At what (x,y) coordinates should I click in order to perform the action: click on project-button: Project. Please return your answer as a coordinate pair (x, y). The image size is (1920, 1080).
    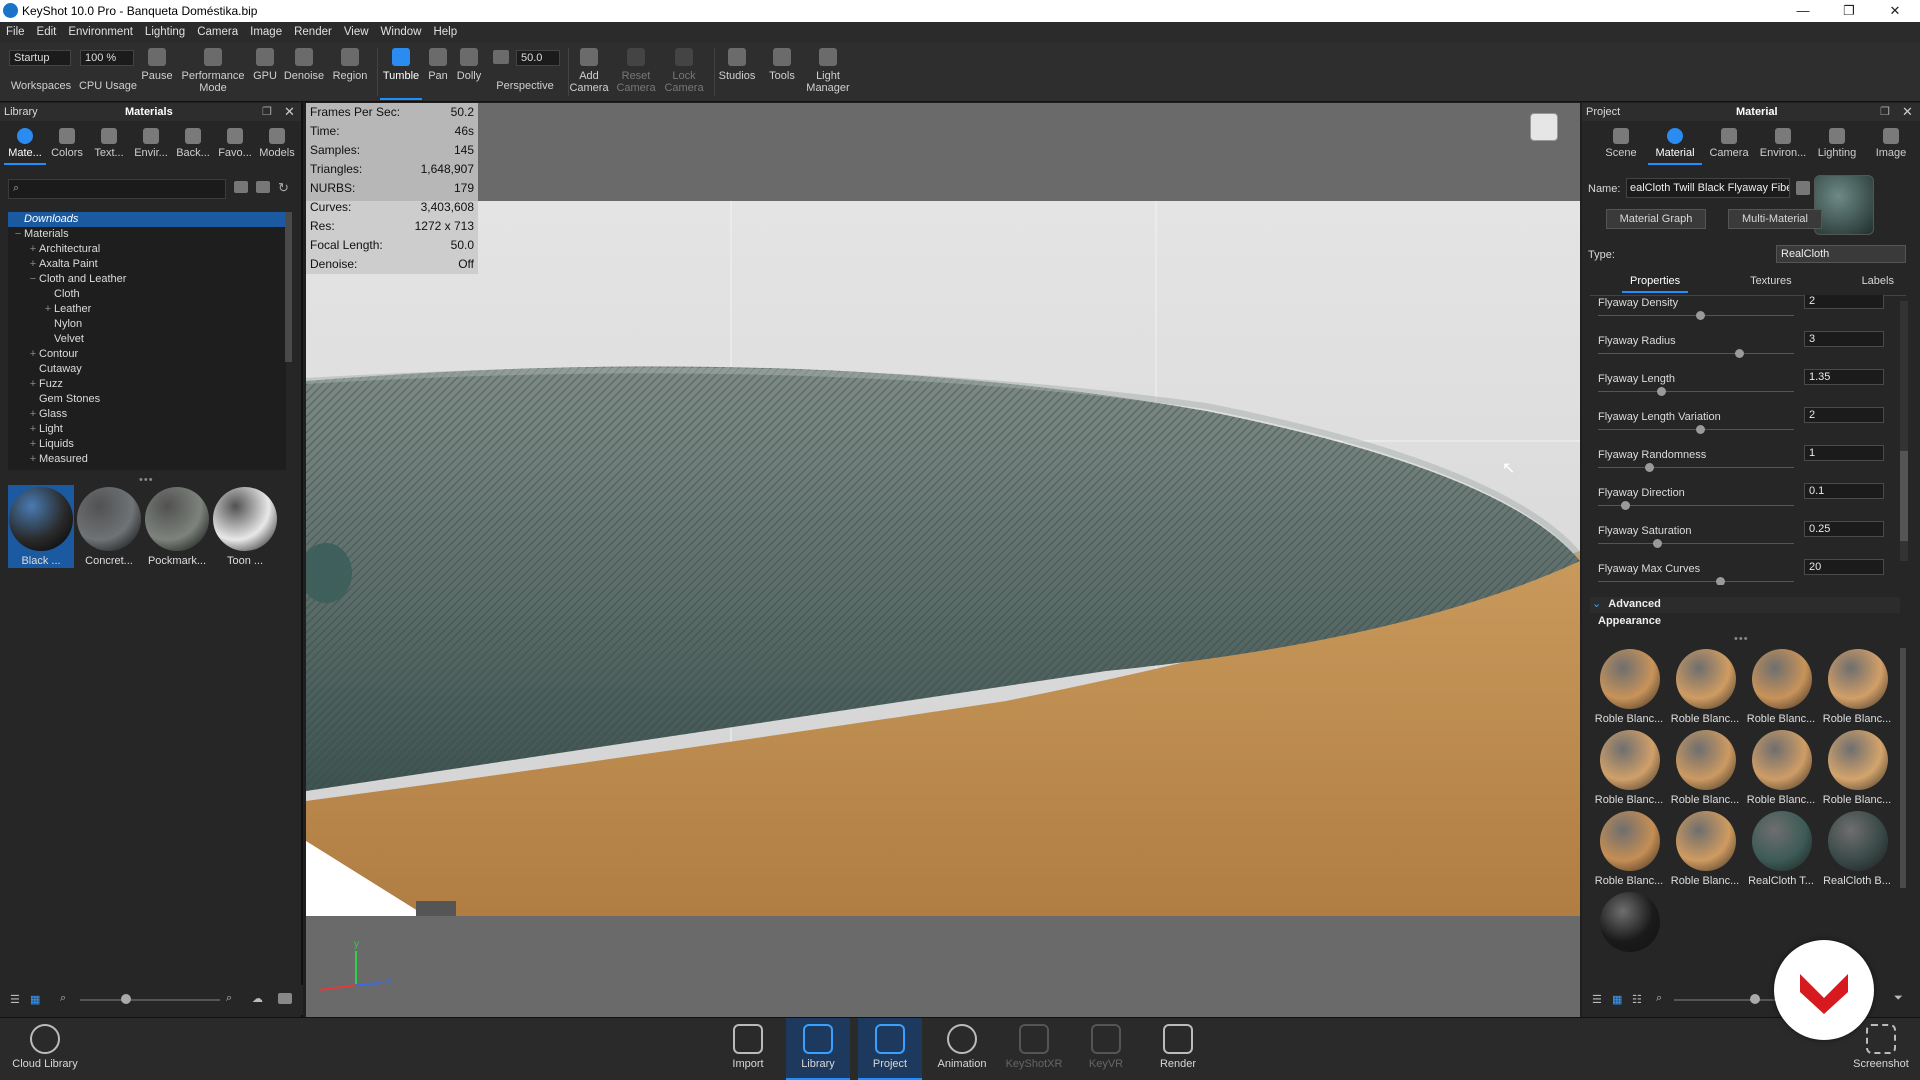
    Looking at the image, I should click on (890, 1049).